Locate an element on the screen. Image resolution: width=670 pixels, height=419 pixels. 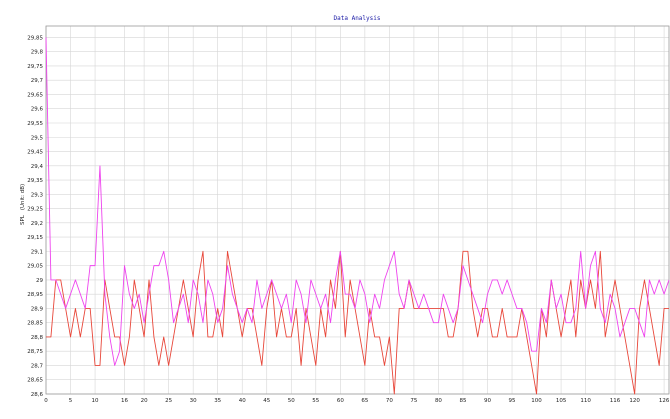
x-tick-label: 55 is located at coordinates (315, 401).